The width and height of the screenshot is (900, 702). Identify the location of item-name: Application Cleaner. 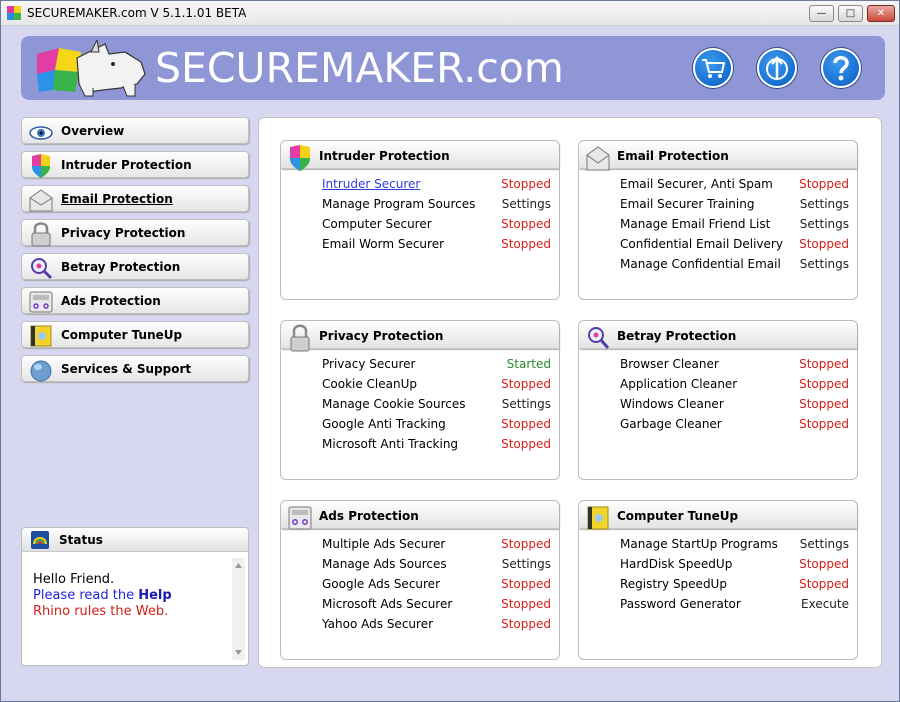
(678, 384).